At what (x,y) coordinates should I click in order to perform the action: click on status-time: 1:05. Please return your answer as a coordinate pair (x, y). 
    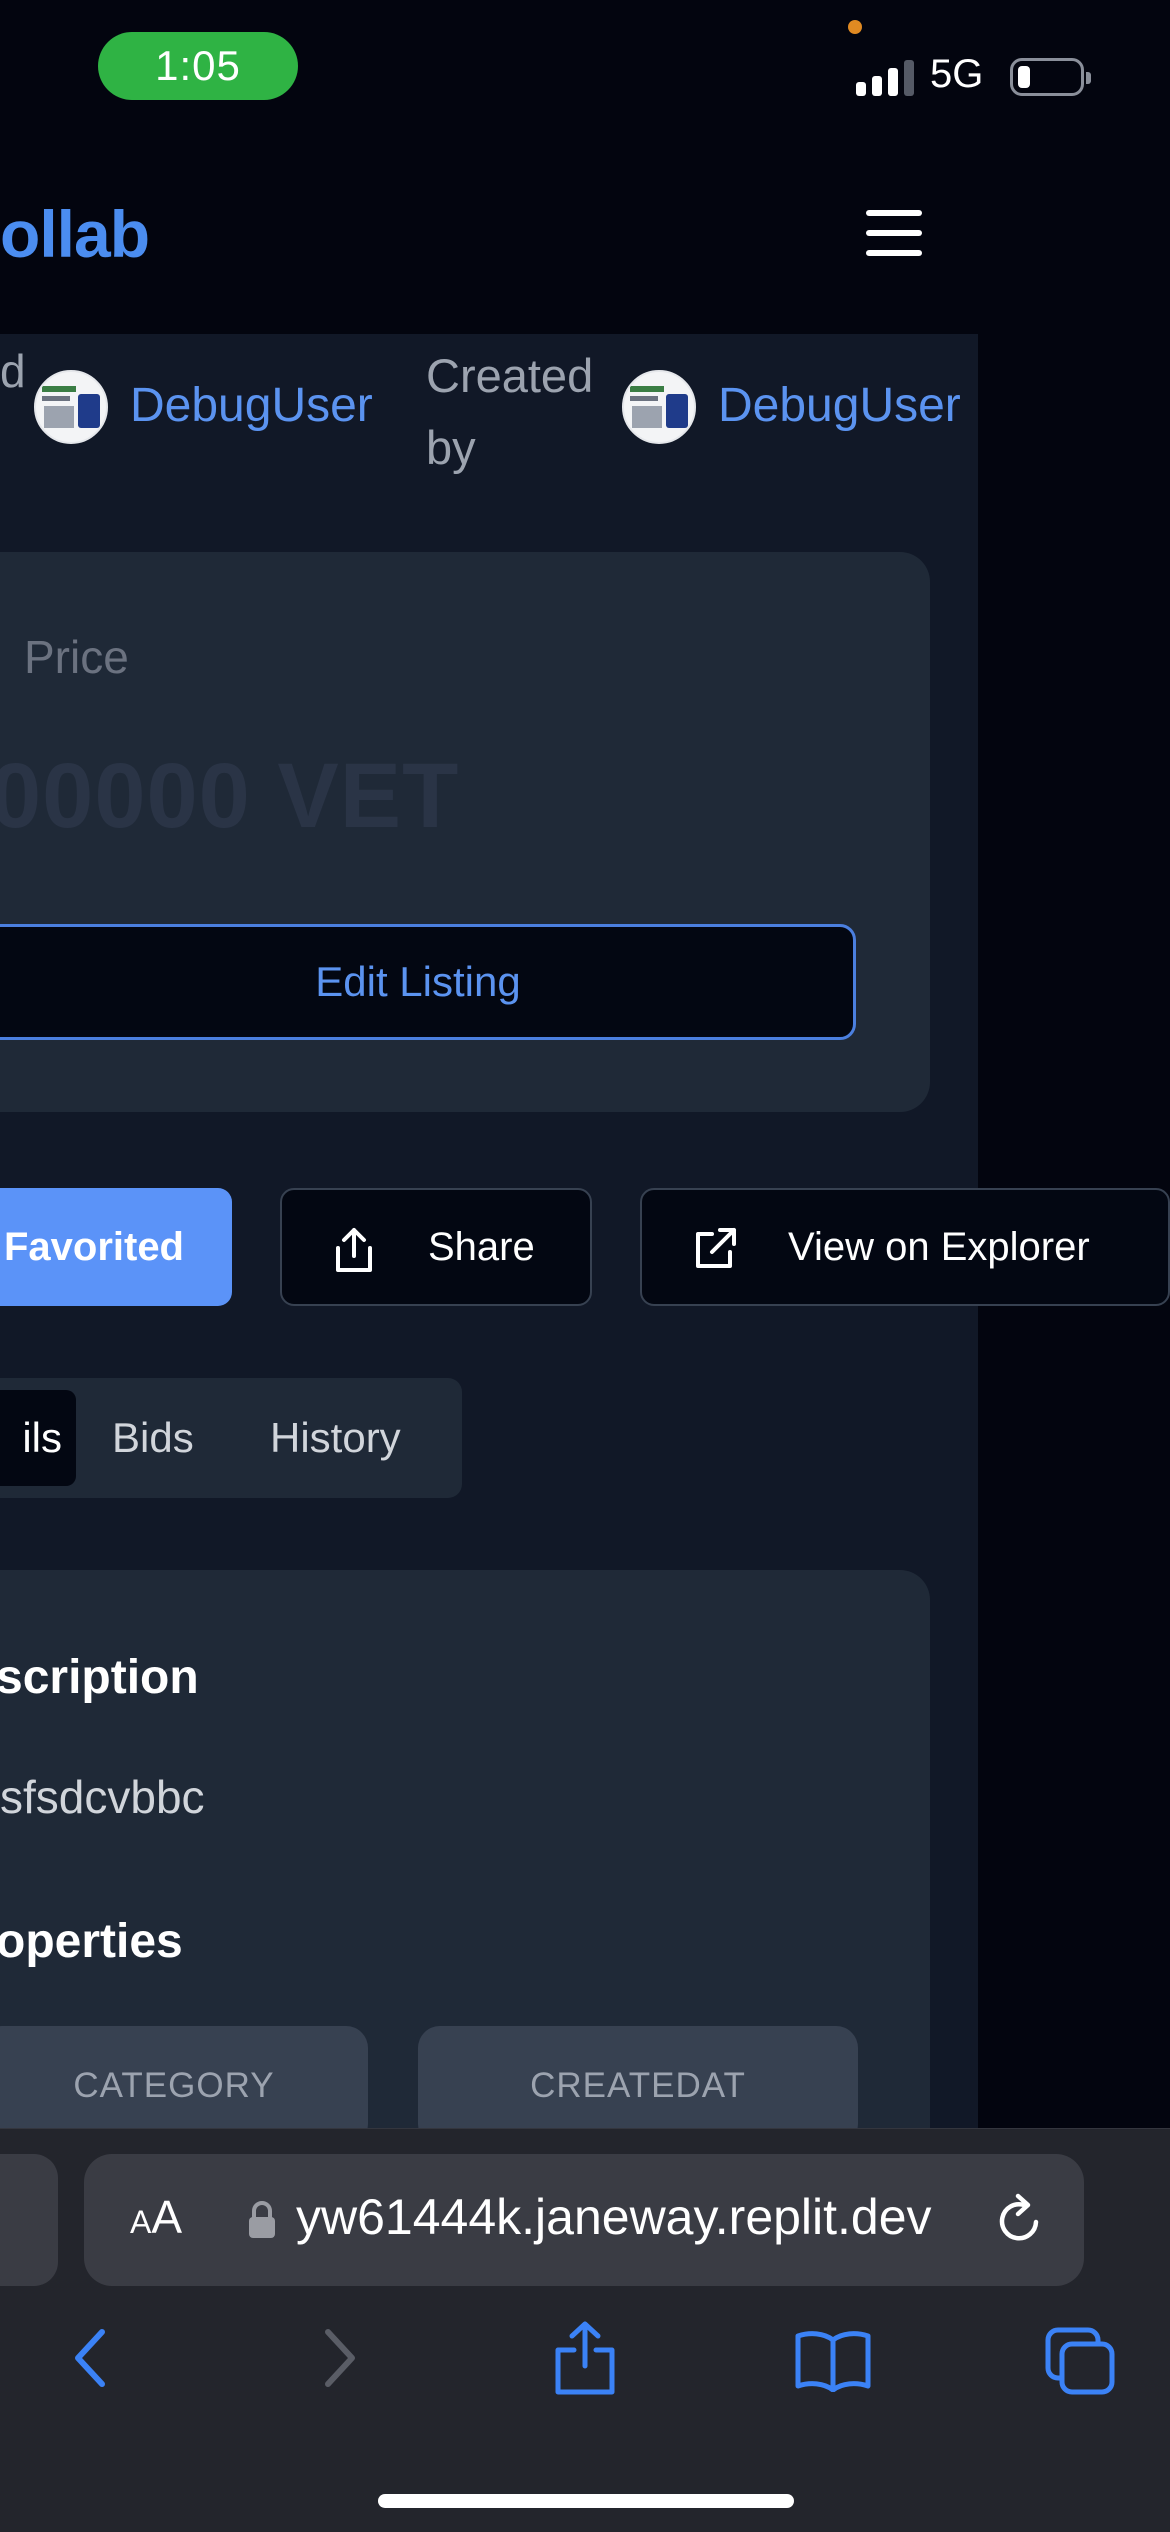
    Looking at the image, I should click on (198, 65).